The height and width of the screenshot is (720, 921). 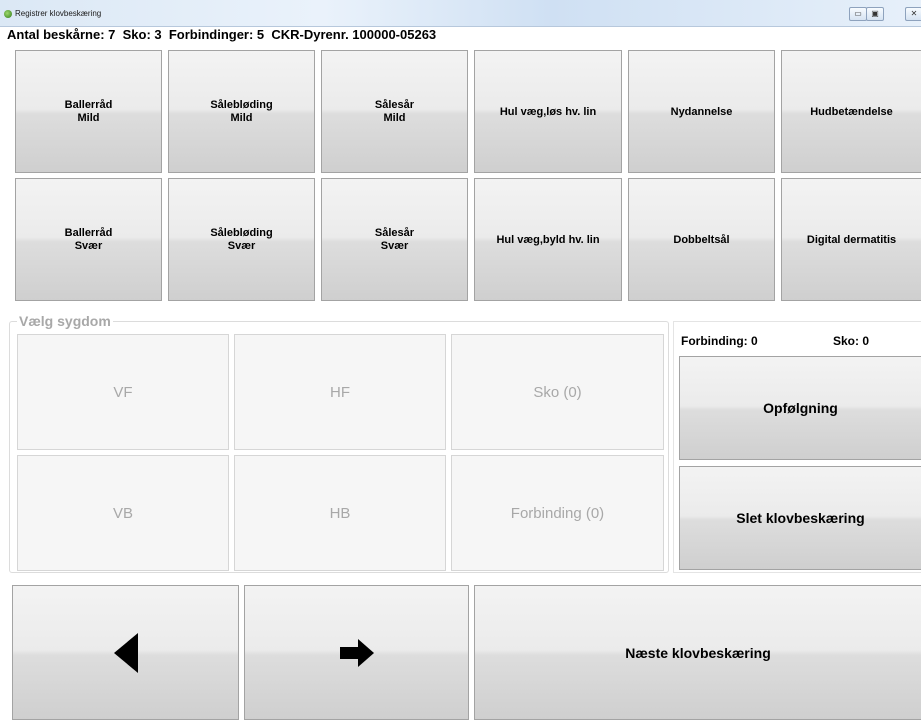 I want to click on diagnosis-ballerraad-mild-button: Ballerråd Mild, so click(x=88, y=111).